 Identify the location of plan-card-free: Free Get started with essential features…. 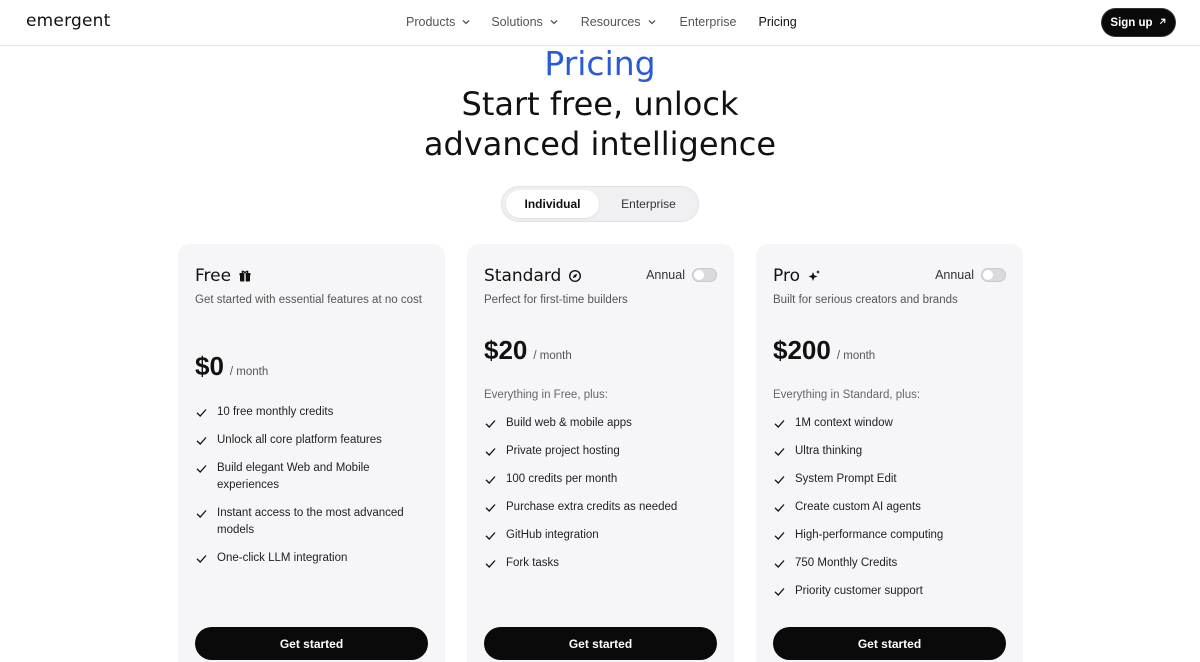
(311, 453).